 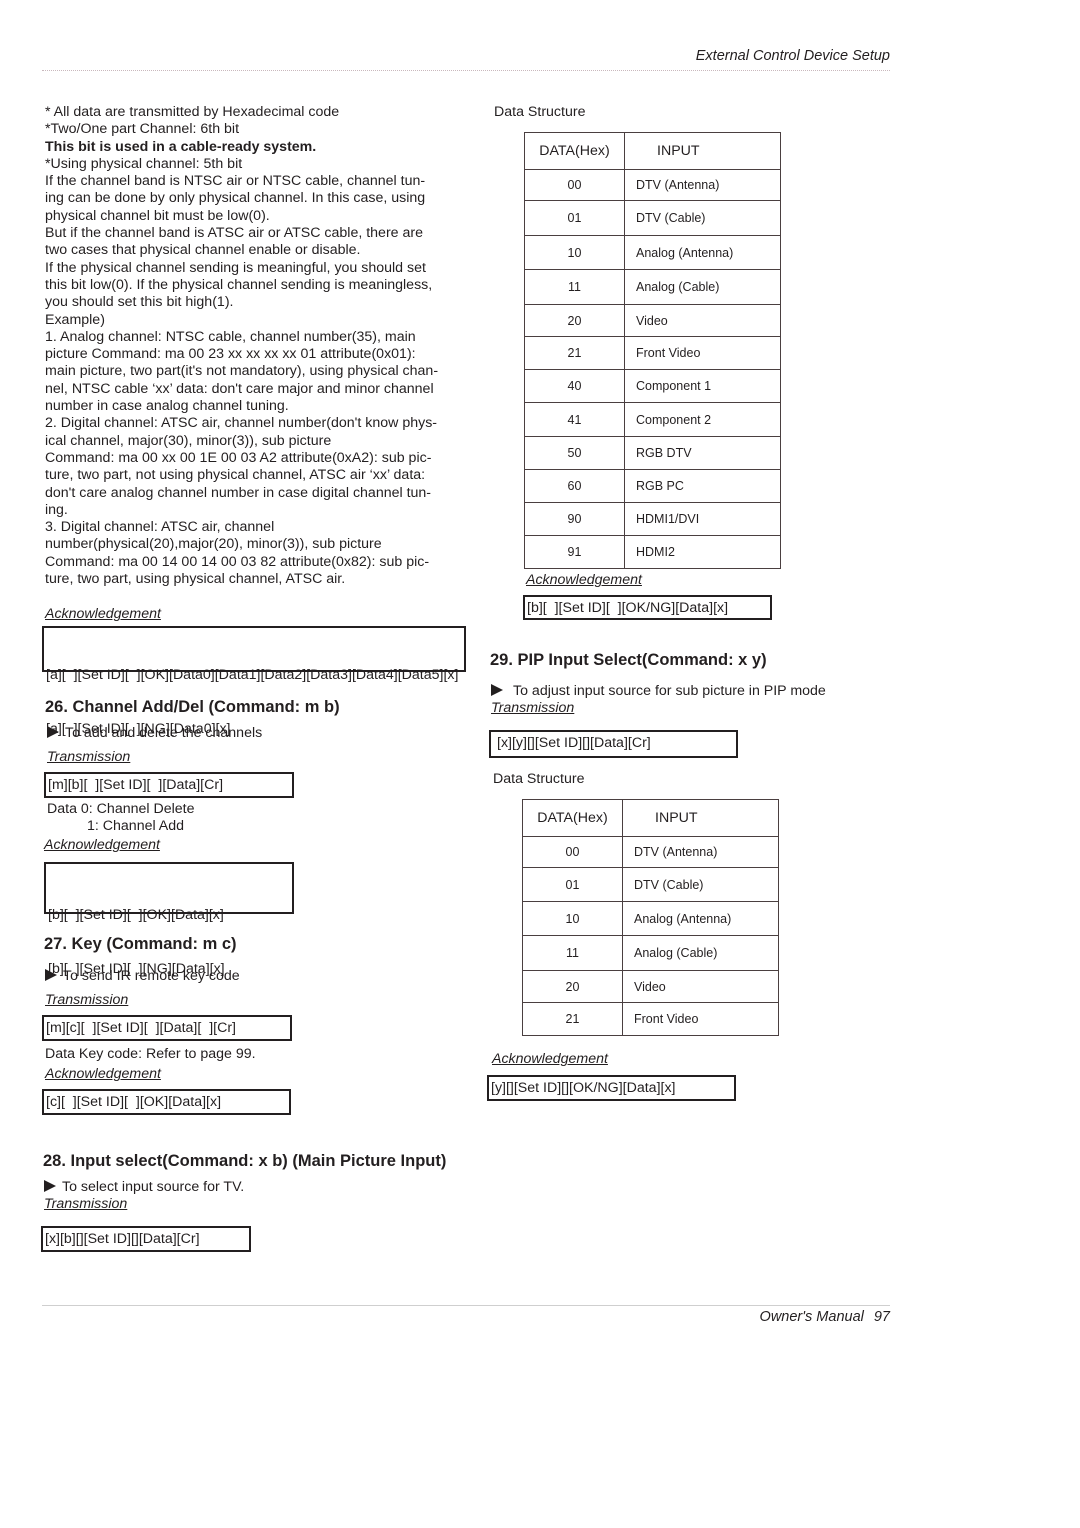 What do you see at coordinates (650, 1019) in the screenshot?
I see `table-row: 21 Front Video` at bounding box center [650, 1019].